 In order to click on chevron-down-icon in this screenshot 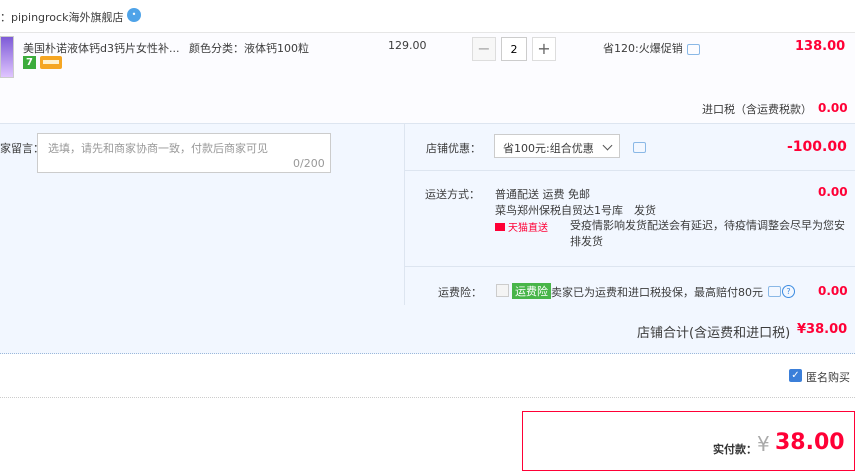, I will do `click(607, 145)`.